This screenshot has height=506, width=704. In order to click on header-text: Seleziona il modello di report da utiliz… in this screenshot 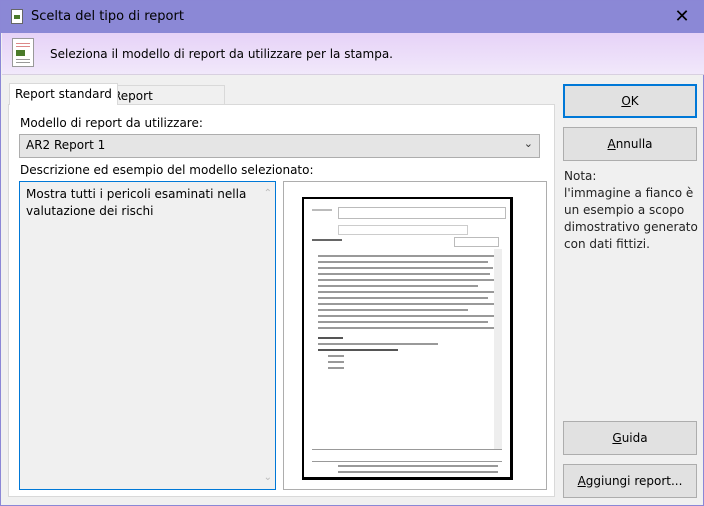, I will do `click(221, 54)`.